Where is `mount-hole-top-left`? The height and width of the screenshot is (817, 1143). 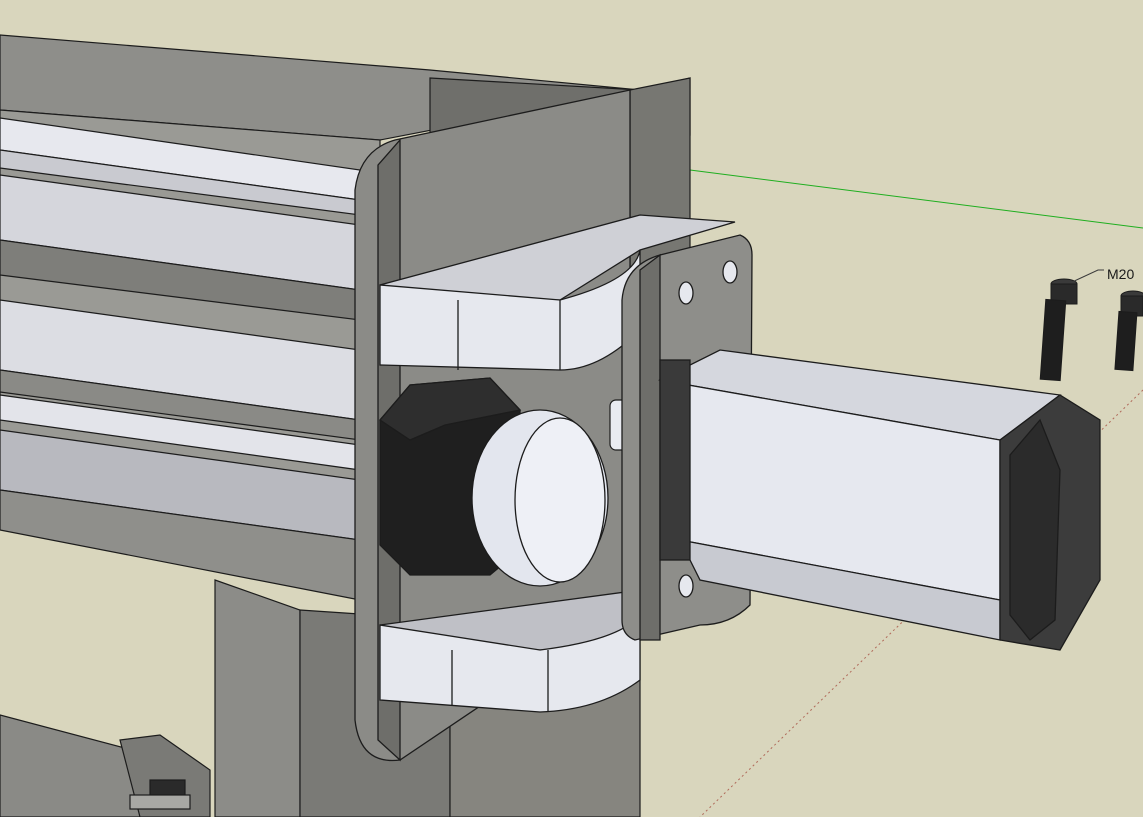 mount-hole-top-left is located at coordinates (686, 293).